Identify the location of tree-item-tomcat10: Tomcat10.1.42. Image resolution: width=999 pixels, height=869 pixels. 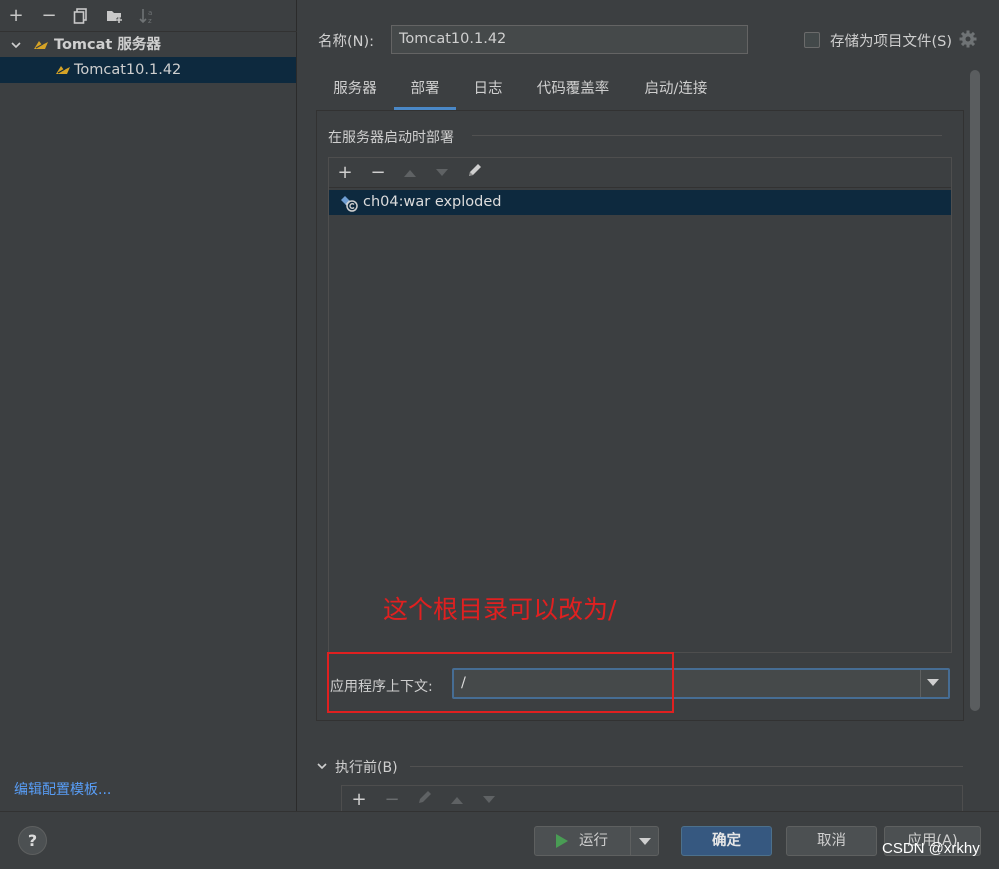
(148, 70).